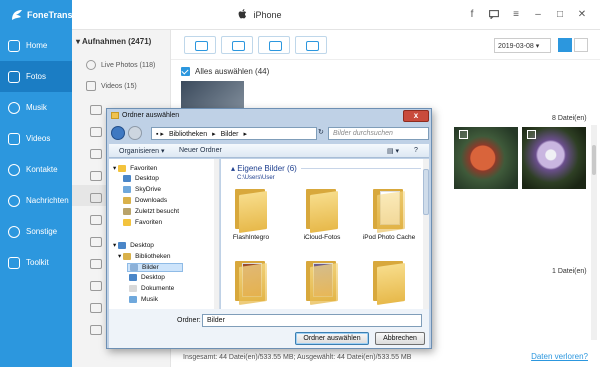 This screenshot has height=367, width=600. What do you see at coordinates (36, 45) in the screenshot?
I see `sidebar-item-home: Home` at bounding box center [36, 45].